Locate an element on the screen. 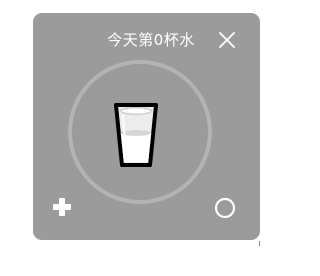 The height and width of the screenshot is (276, 320). window-edge-mark is located at coordinates (259, 243).